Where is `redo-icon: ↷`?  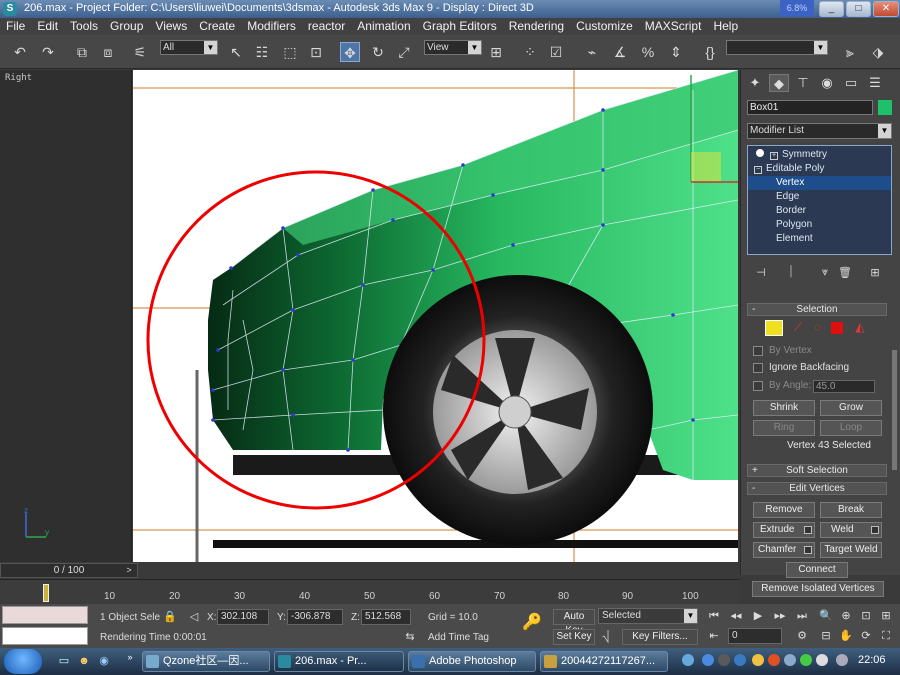 redo-icon: ↷ is located at coordinates (48, 52).